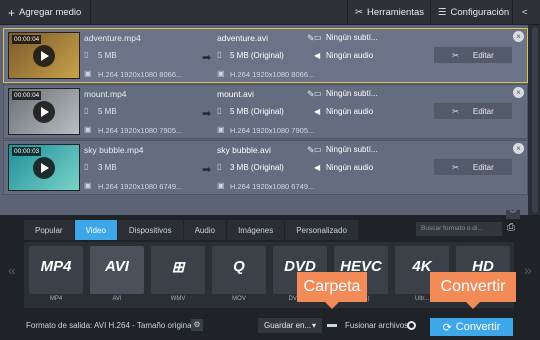 Image resolution: width=540 pixels, height=340 pixels. Describe the element at coordinates (377, 325) in the screenshot. I see `merge-files-label: Fusionar archivos` at that location.